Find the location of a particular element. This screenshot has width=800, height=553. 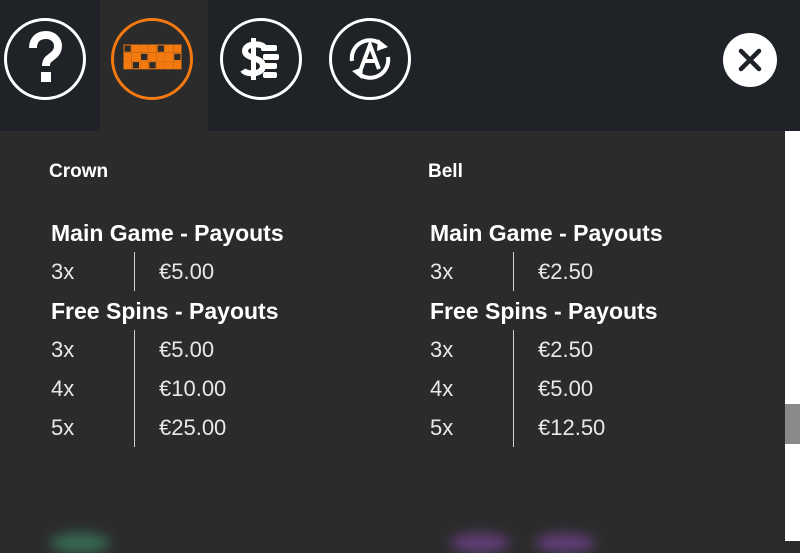

payout-row: 5x €25.00 is located at coordinates (201, 427).